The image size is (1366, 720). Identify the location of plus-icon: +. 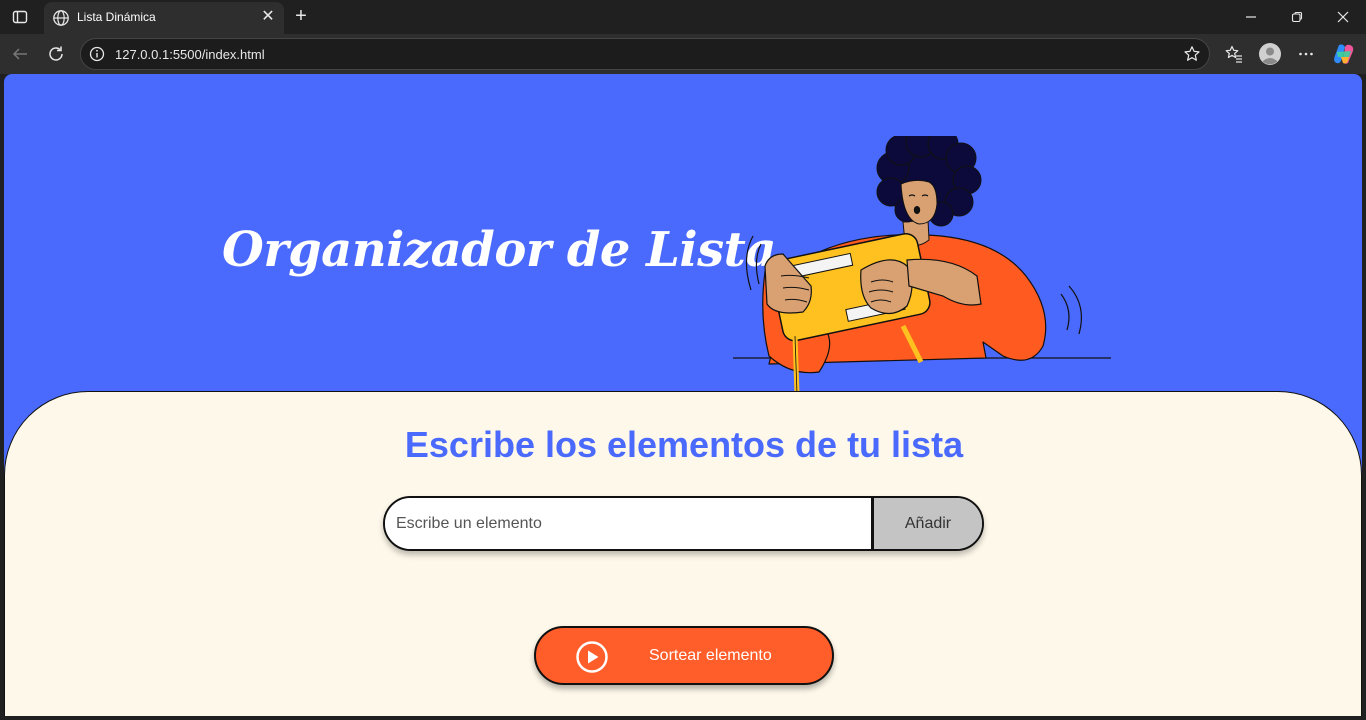
(301, 16).